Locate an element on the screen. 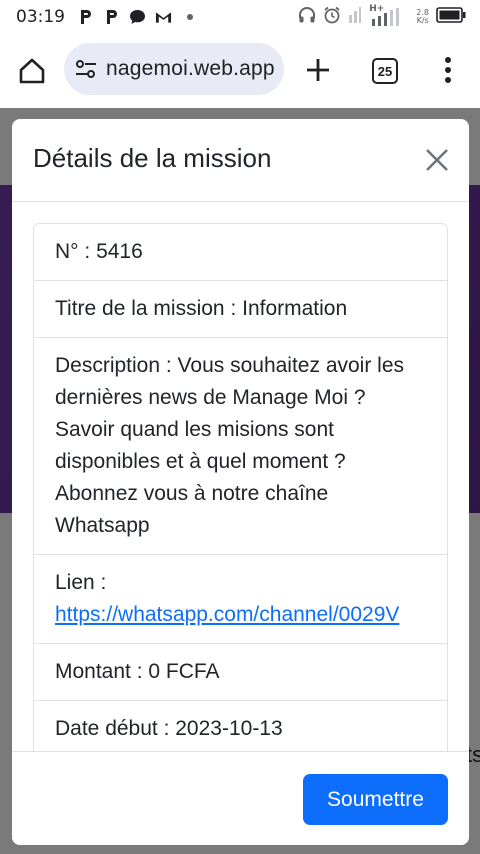  signal-sim1-icon is located at coordinates (355, 17).